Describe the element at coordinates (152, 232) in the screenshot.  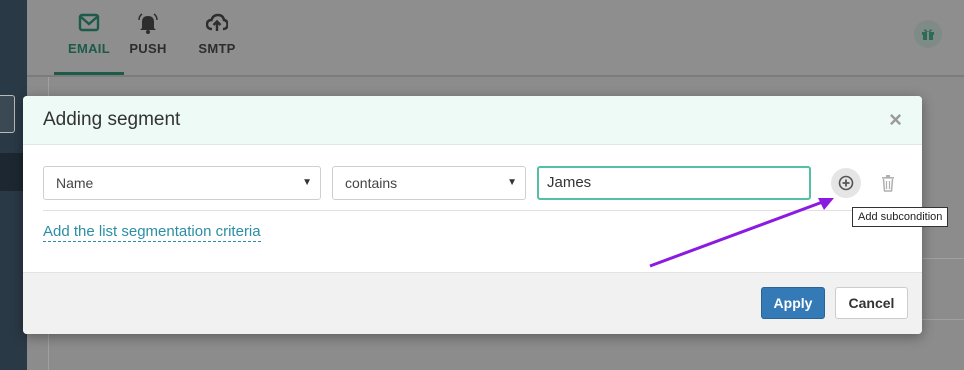
I see `add-criteria-link: Add the list segmentation criteria` at that location.